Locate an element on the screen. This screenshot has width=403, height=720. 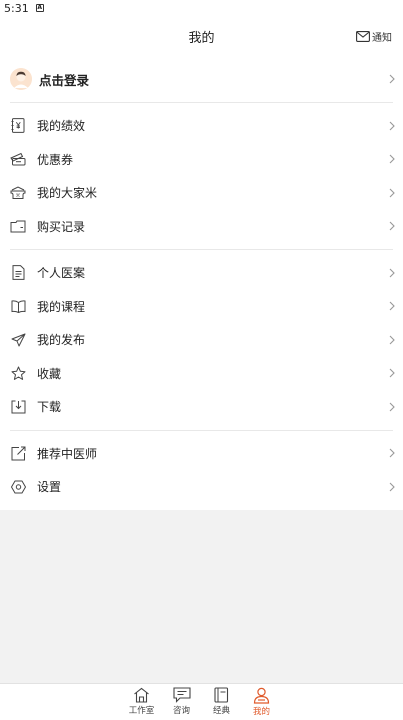
menu-item-label: 优惠券 is located at coordinates (55, 159).